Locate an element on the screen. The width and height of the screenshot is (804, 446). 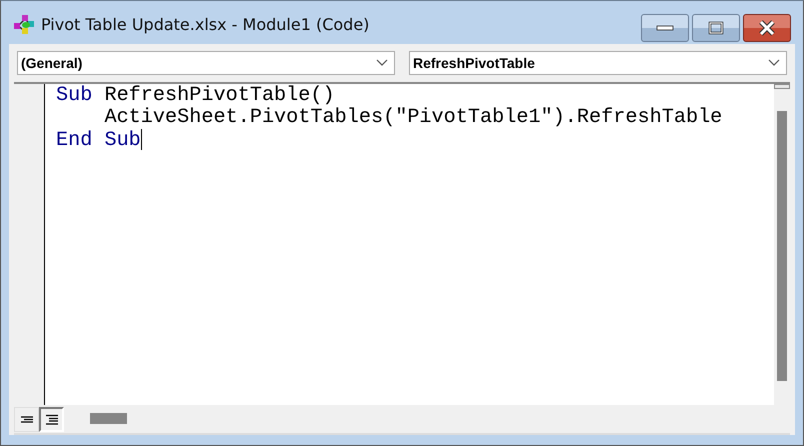
object-dropdown: (General) is located at coordinates (206, 63).